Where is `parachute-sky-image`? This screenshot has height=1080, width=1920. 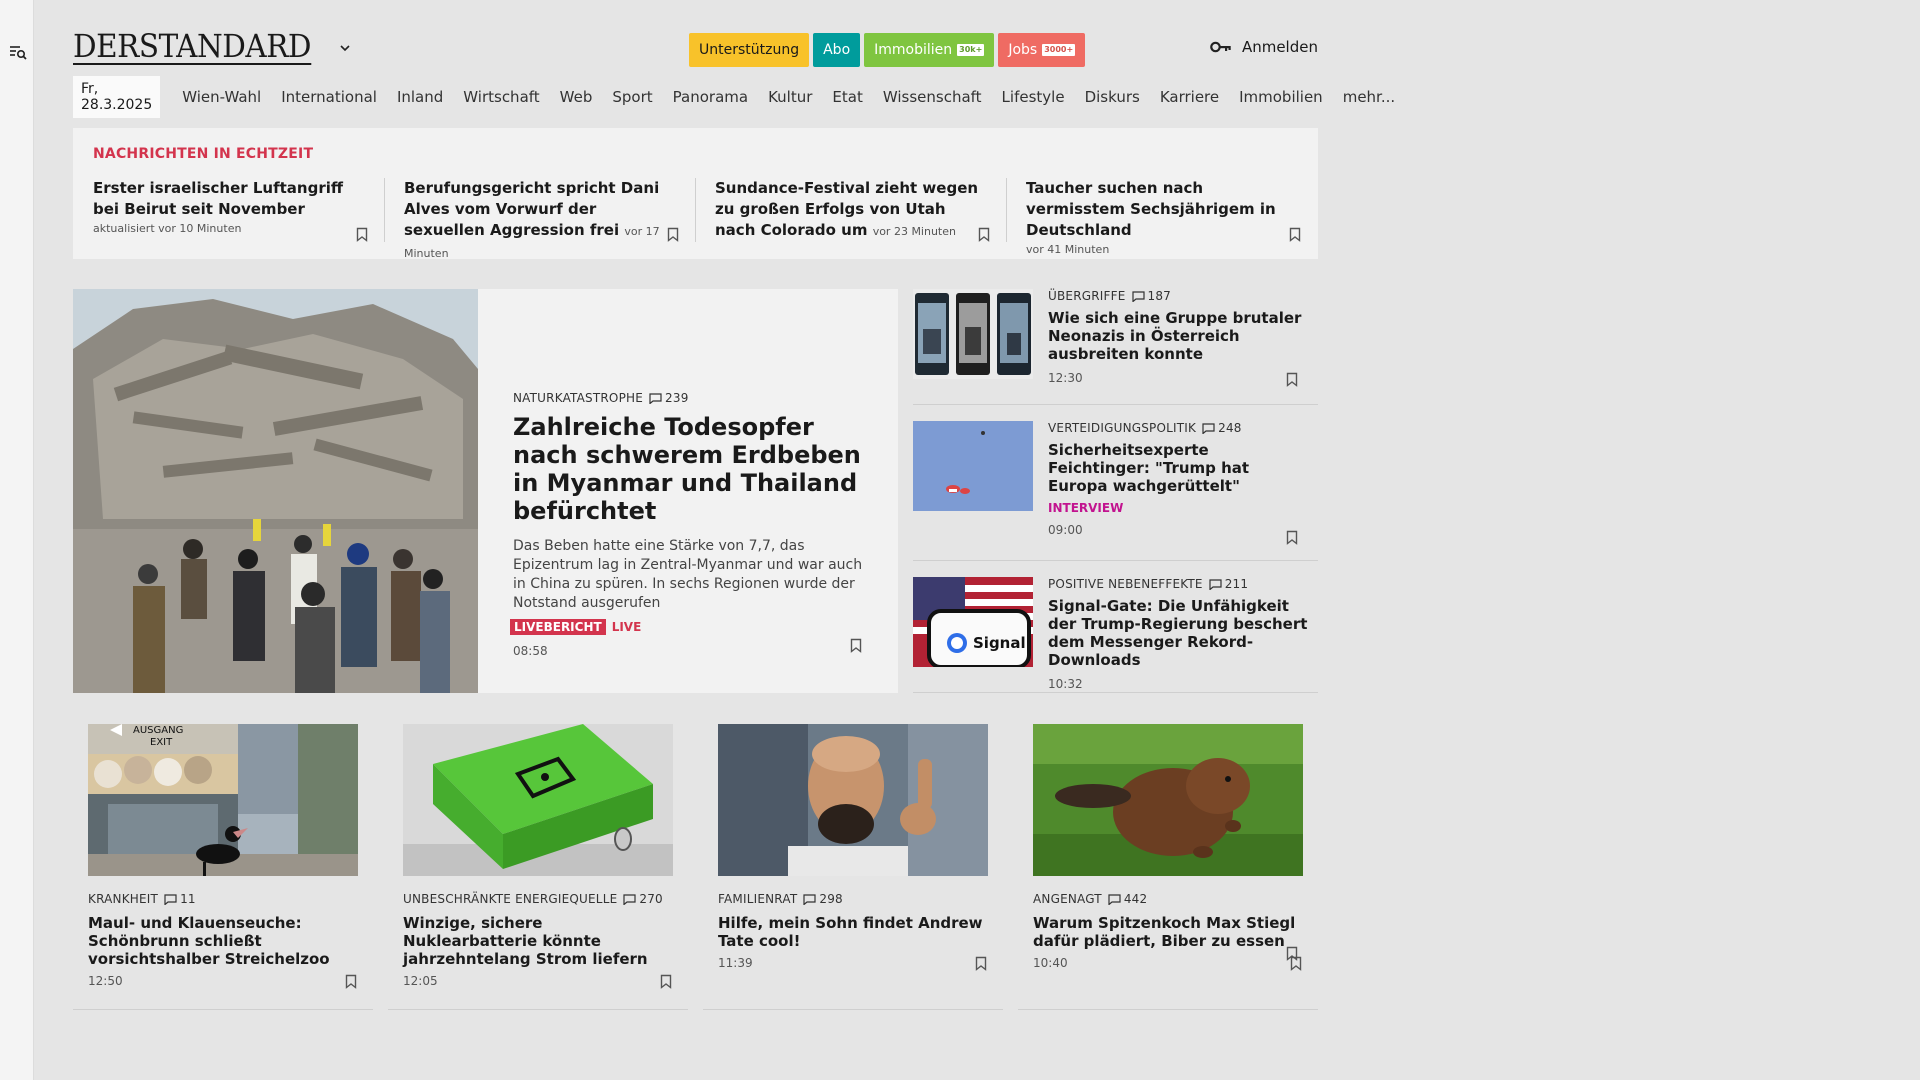 parachute-sky-image is located at coordinates (973, 466).